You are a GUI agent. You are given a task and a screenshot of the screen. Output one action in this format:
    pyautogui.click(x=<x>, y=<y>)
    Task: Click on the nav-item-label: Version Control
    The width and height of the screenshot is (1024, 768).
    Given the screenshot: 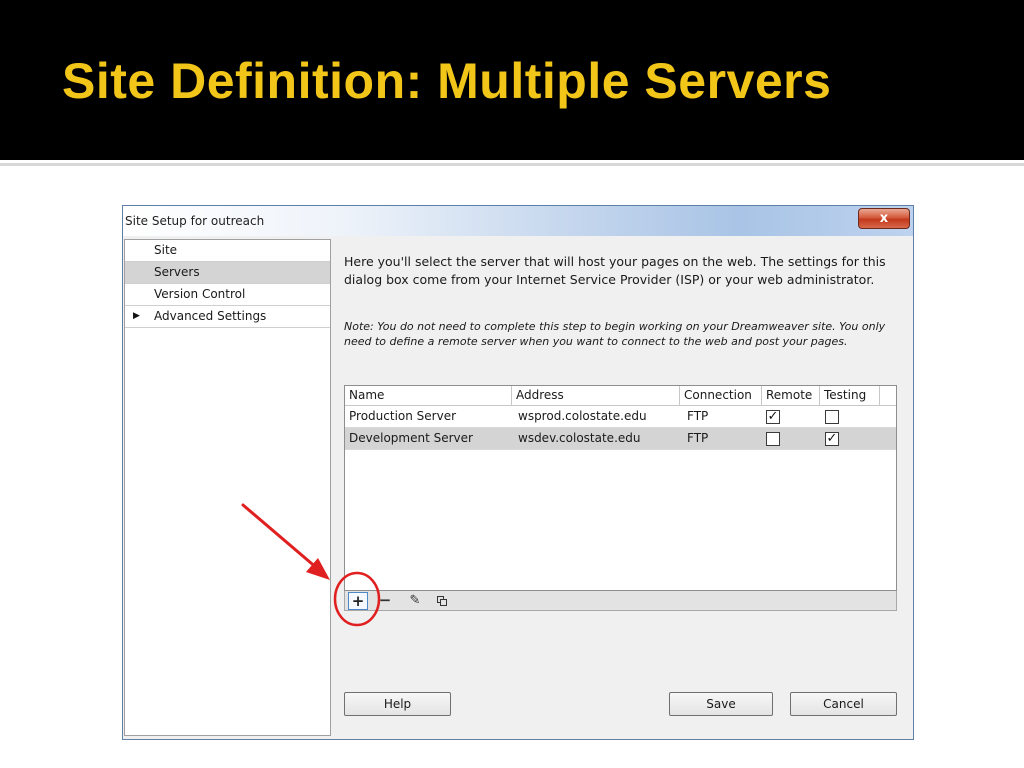 What is the action you would take?
    pyautogui.click(x=200, y=294)
    